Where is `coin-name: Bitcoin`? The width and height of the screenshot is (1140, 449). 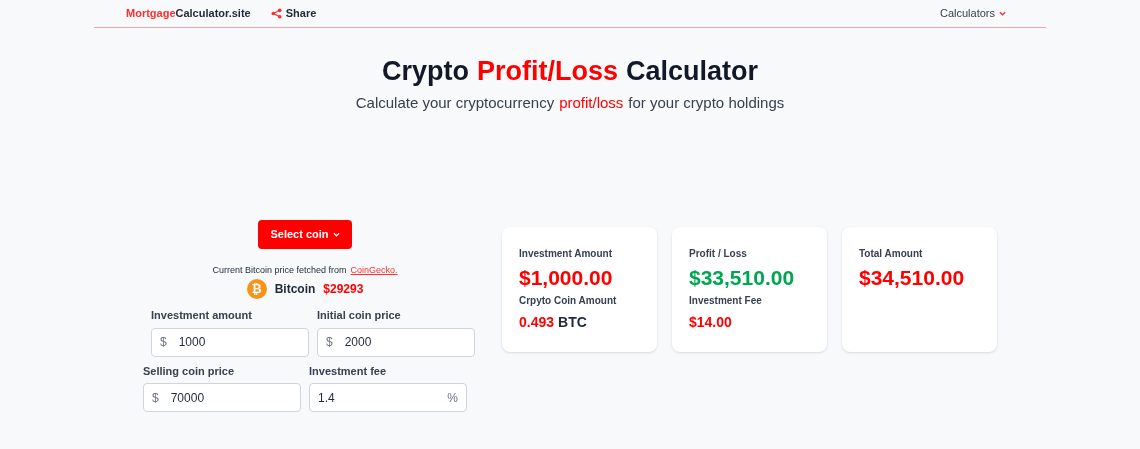 coin-name: Bitcoin is located at coordinates (295, 289).